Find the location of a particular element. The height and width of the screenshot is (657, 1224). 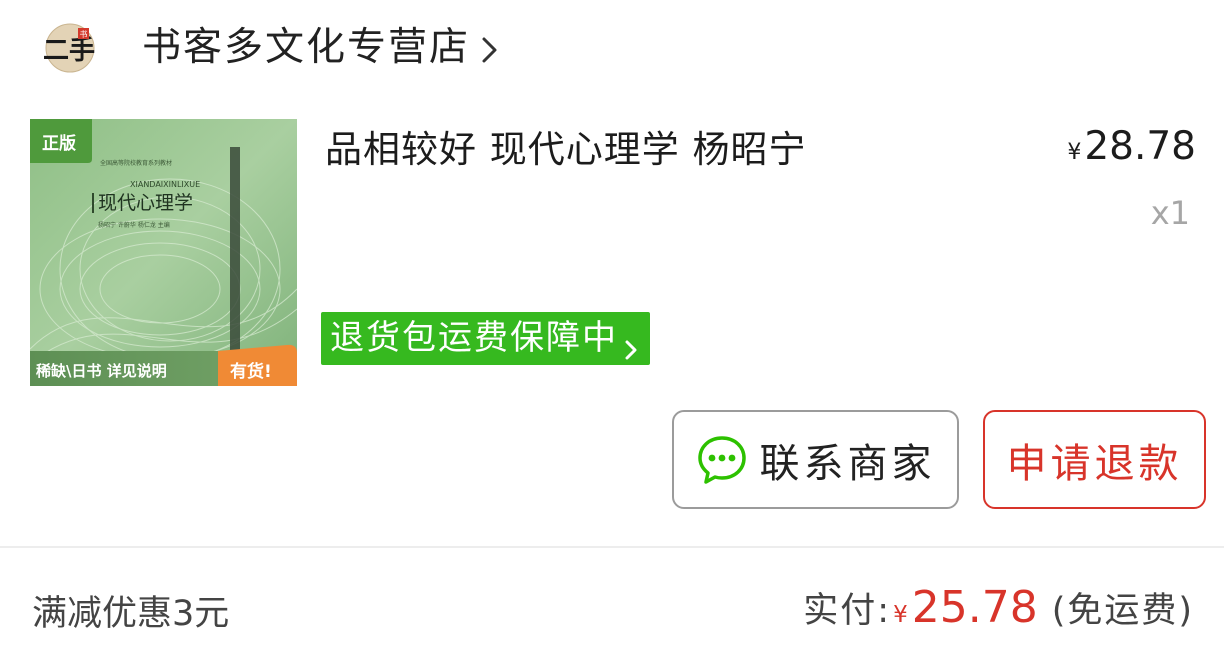

store-logo-text: 二手 is located at coordinates (69, 51).